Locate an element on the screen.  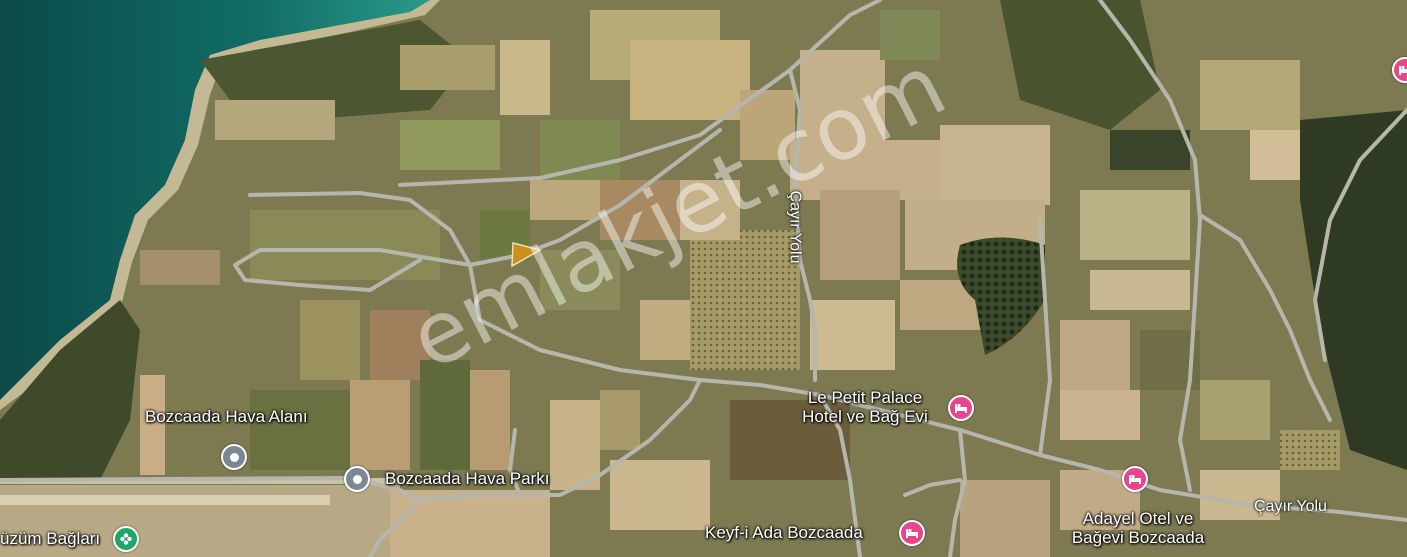
place-label: Keyf-i Ada Bozcaada is located at coordinates (784, 532).